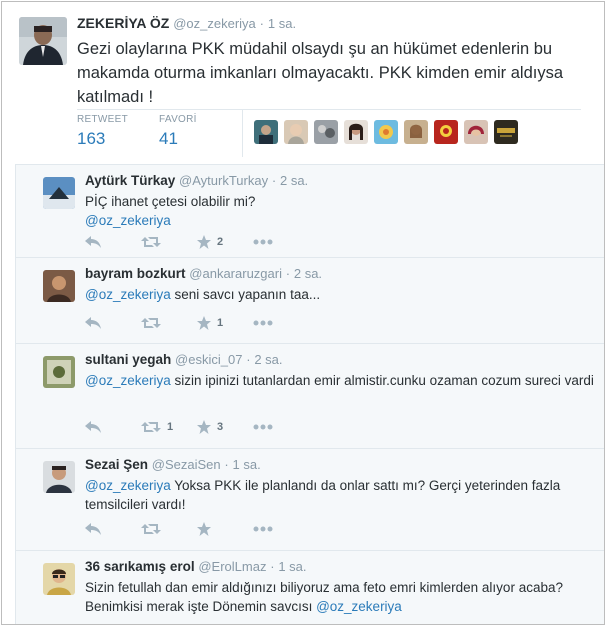 Image resolution: width=606 pixels, height=626 pixels. What do you see at coordinates (225, 242) in the screenshot?
I see `favorite-button: 2` at bounding box center [225, 242].